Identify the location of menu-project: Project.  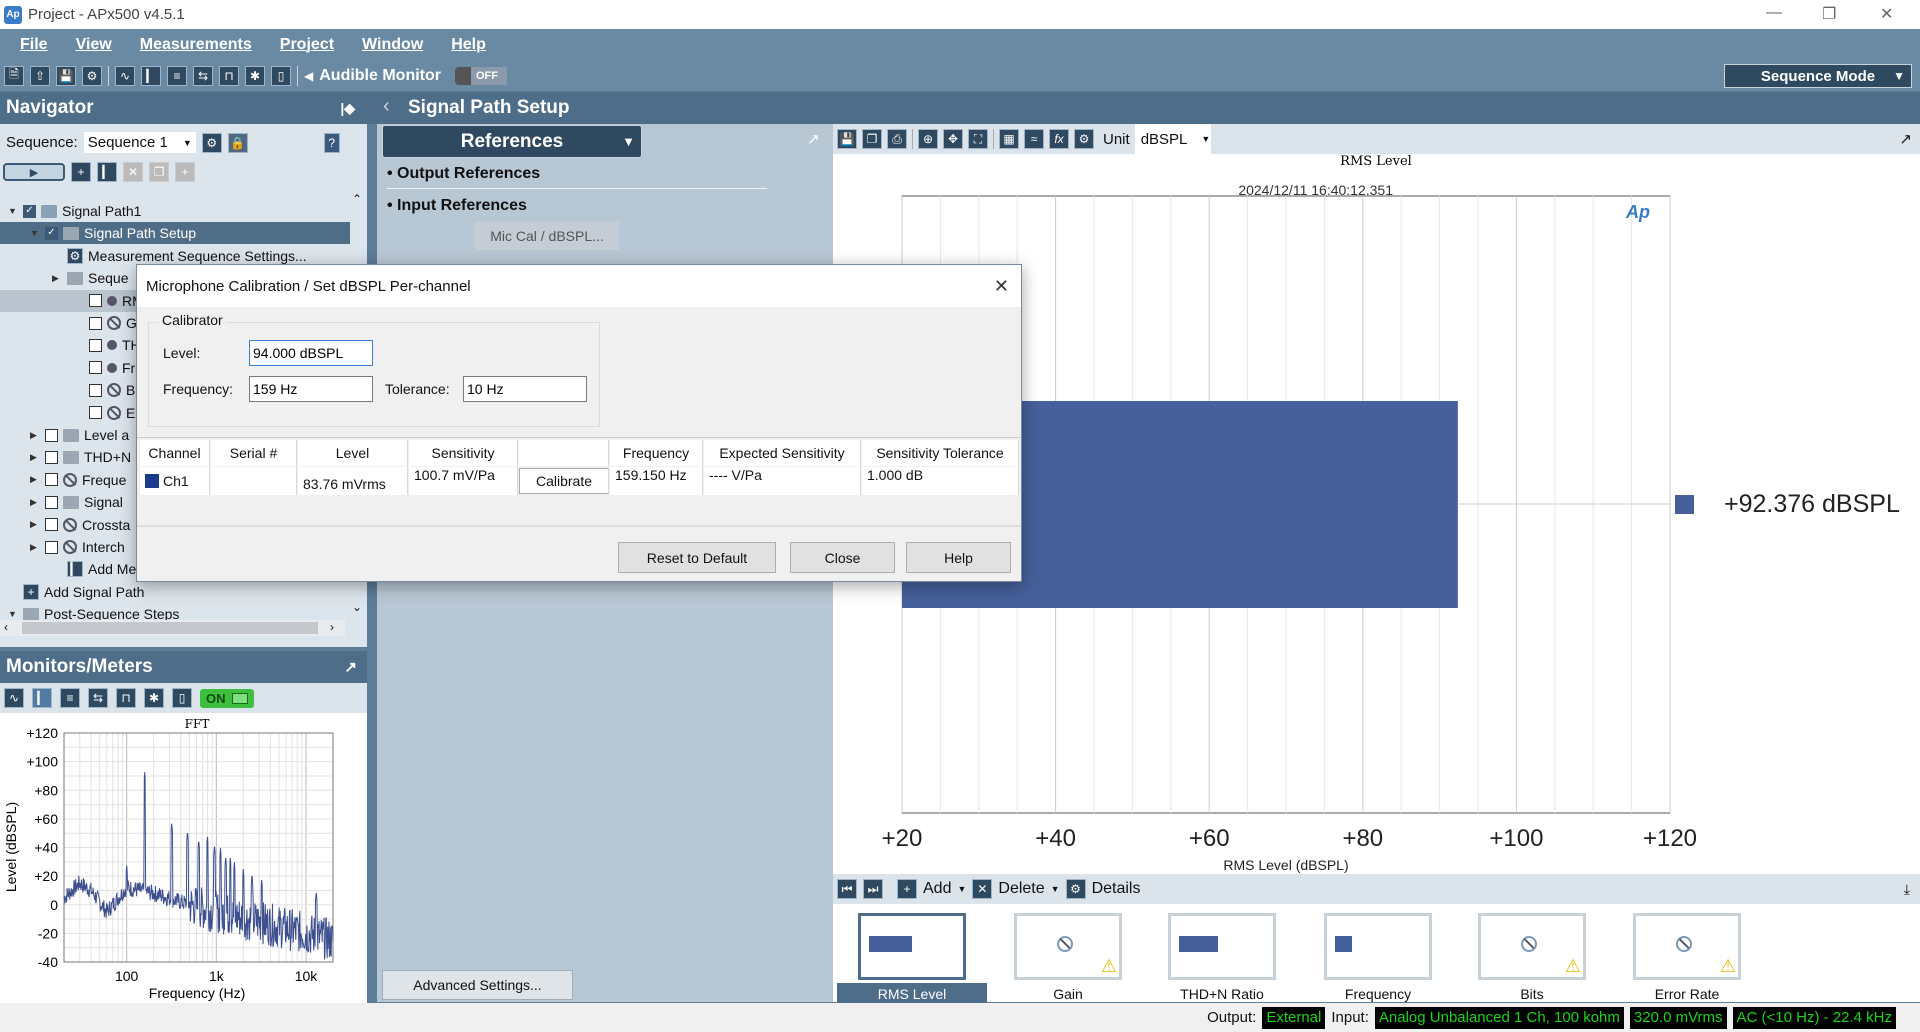
(307, 45).